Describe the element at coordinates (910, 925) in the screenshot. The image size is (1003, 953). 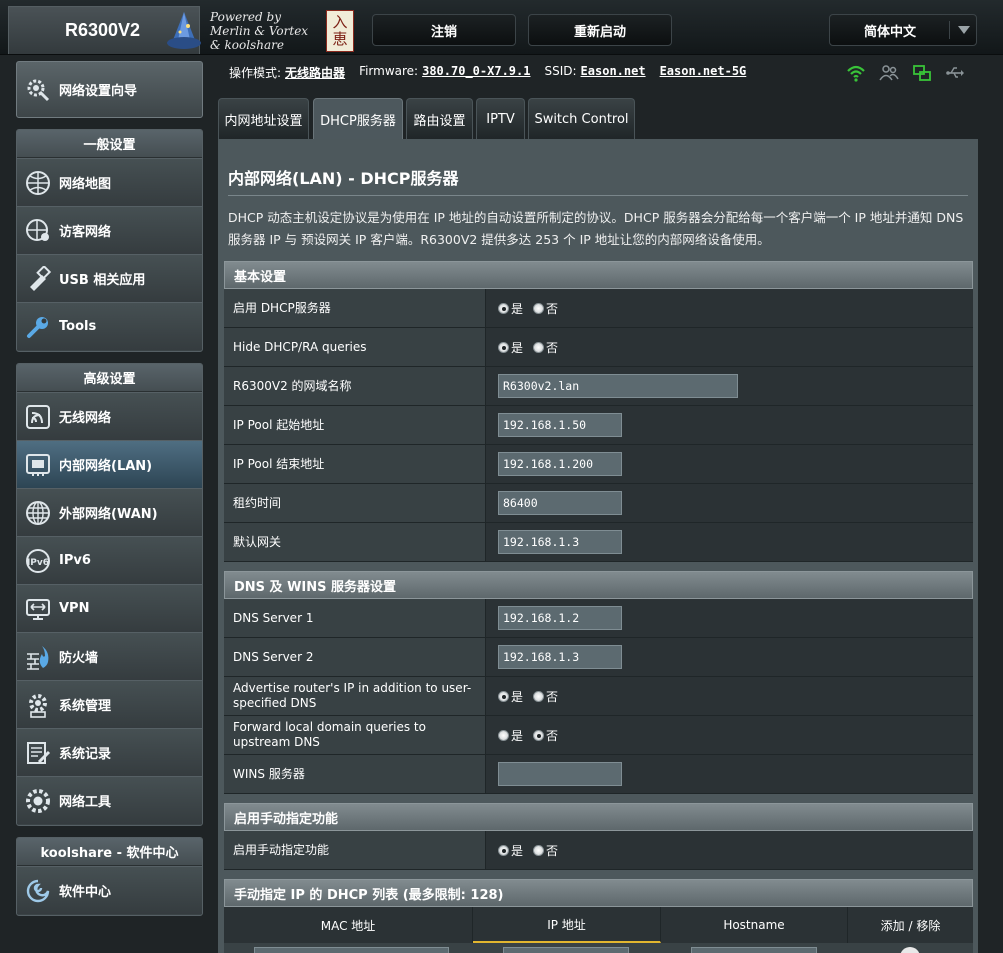
I see `column-add-remove: 添加 / 移除` at that location.